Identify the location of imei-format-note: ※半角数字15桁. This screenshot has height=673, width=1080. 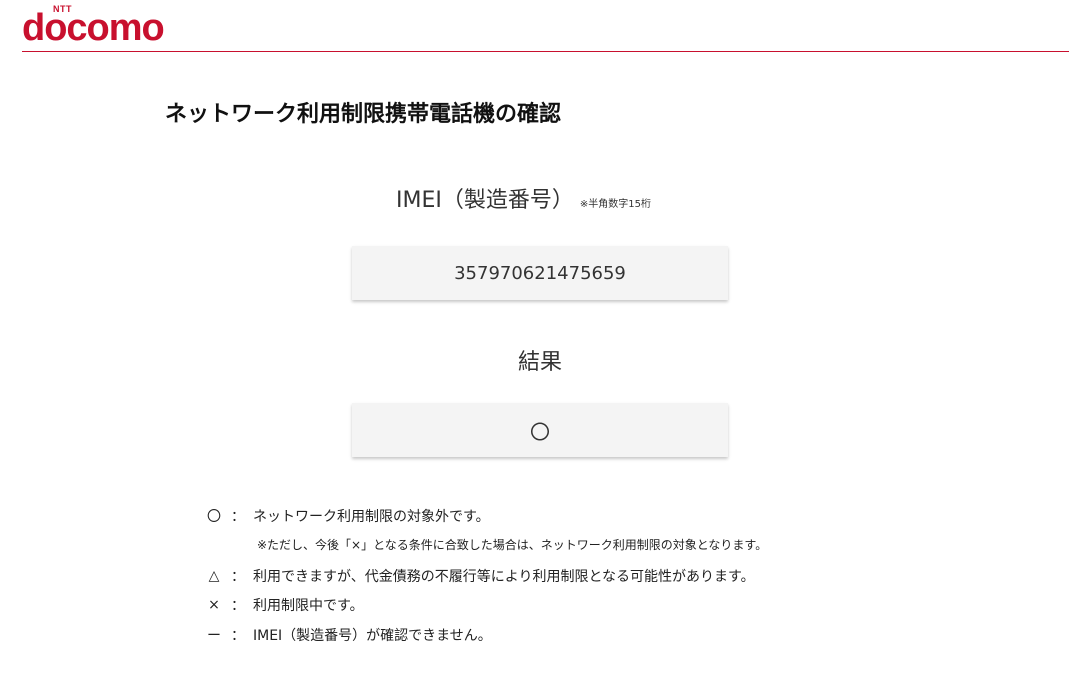
(615, 204).